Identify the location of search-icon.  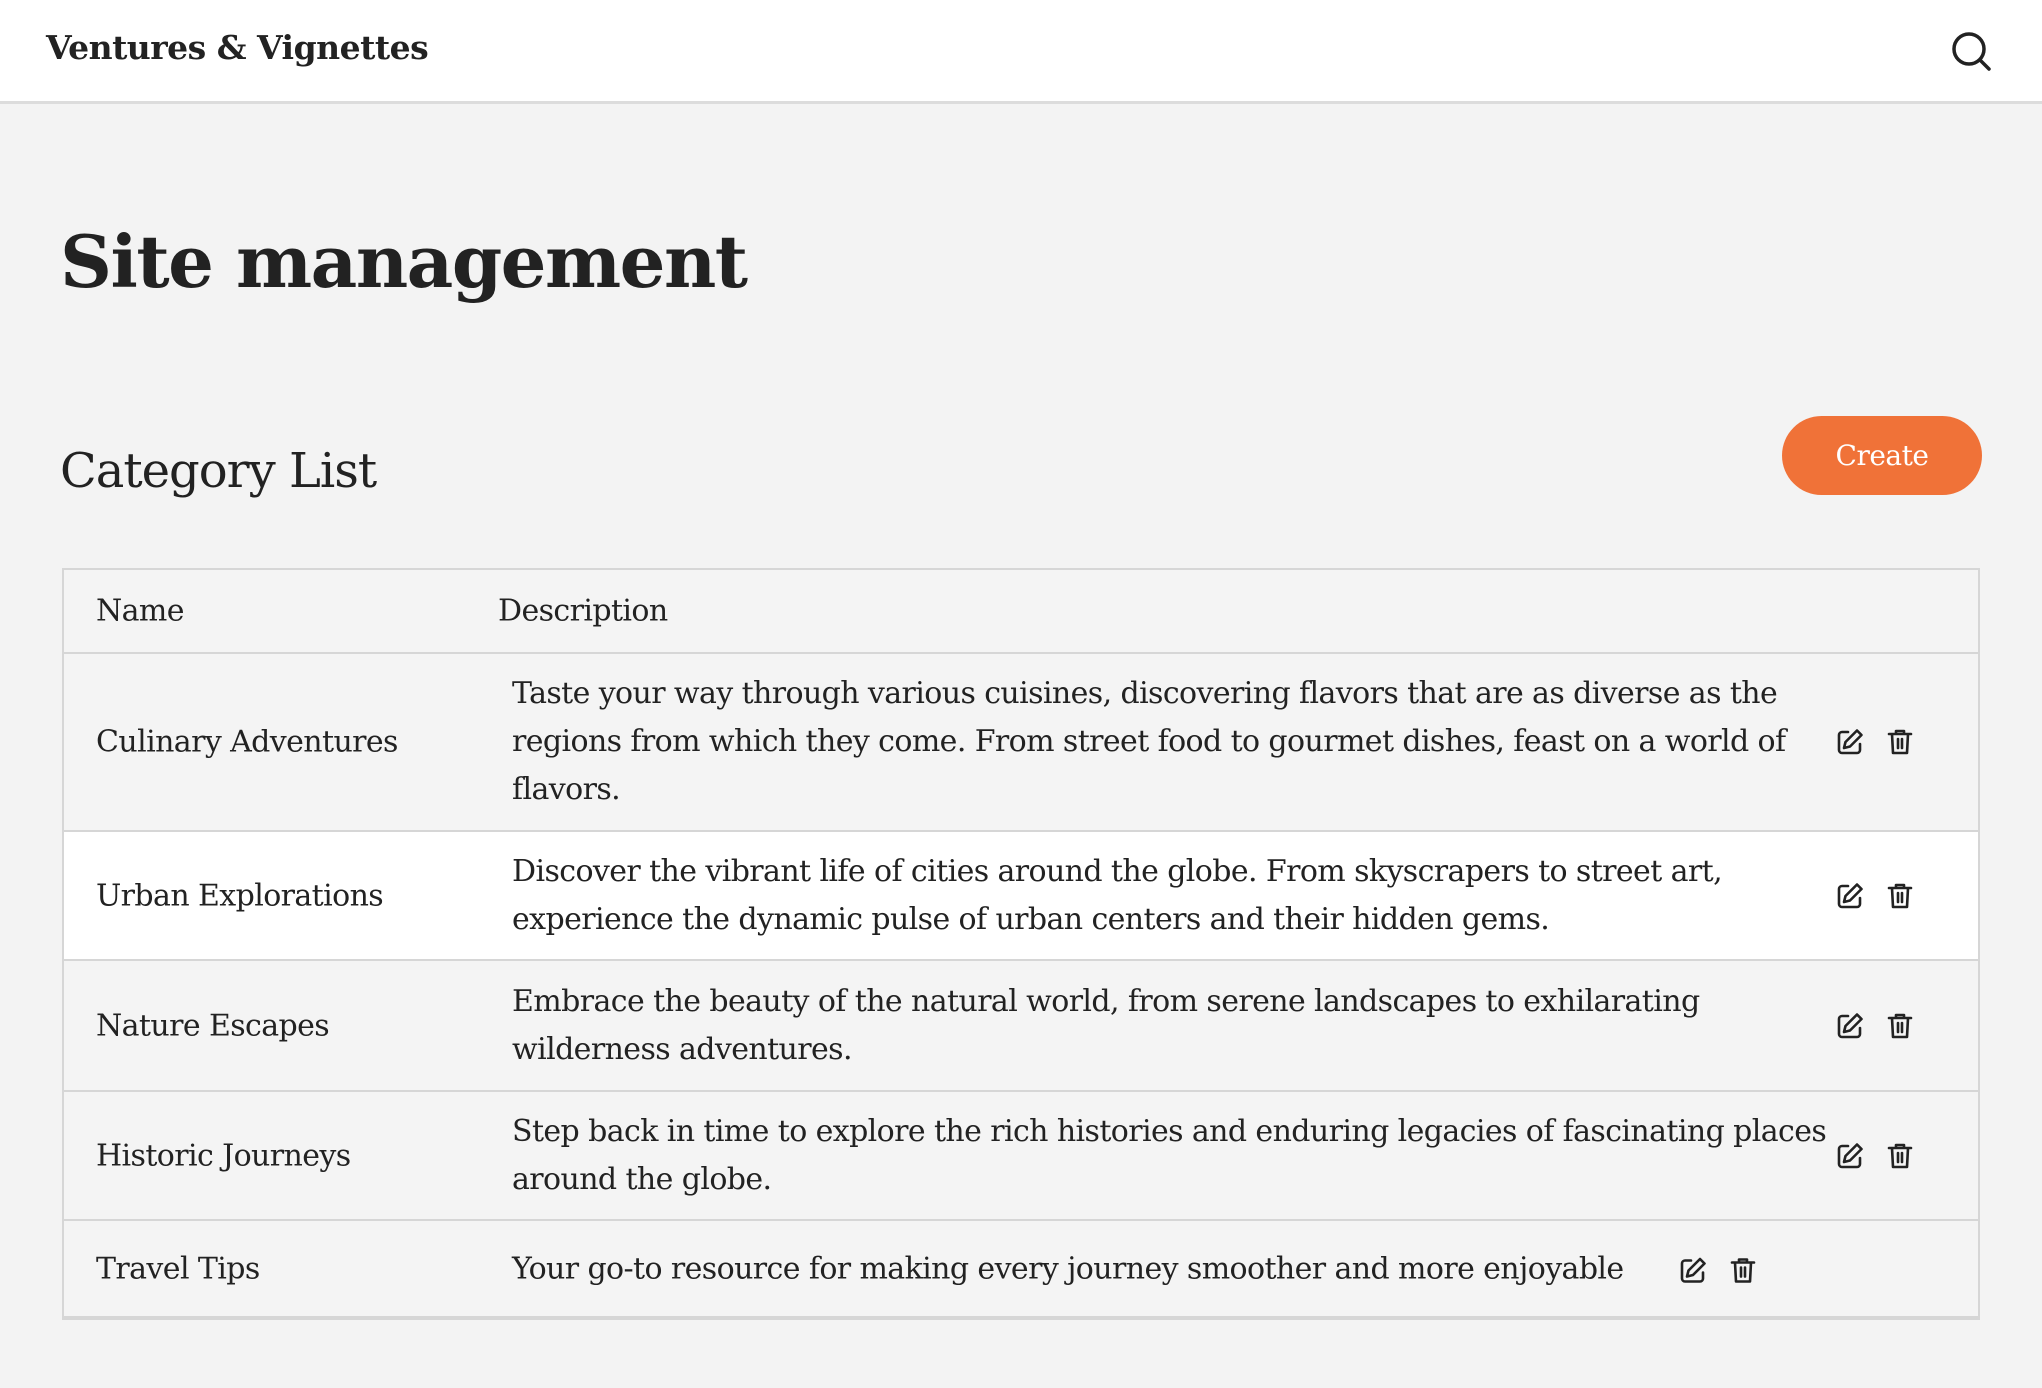
(1971, 51).